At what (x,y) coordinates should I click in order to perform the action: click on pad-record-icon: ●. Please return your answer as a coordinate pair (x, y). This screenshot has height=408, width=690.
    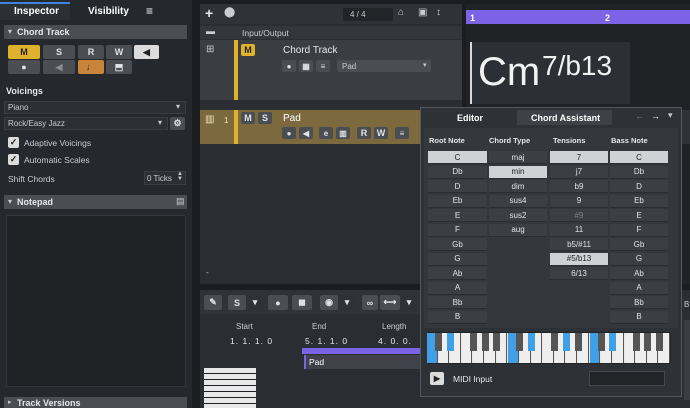
    Looking at the image, I should click on (289, 133).